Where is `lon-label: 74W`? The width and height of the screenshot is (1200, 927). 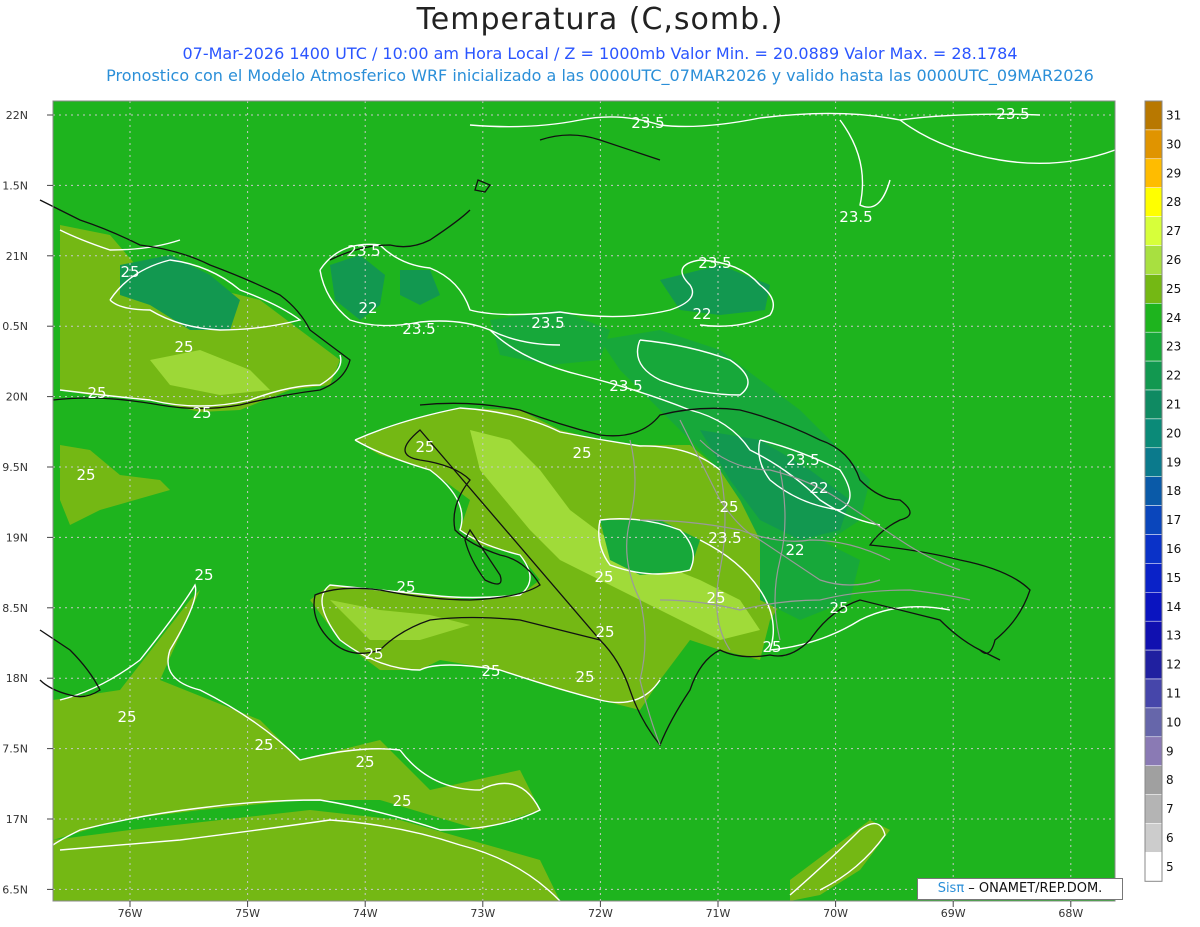
lon-label: 74W is located at coordinates (365, 913).